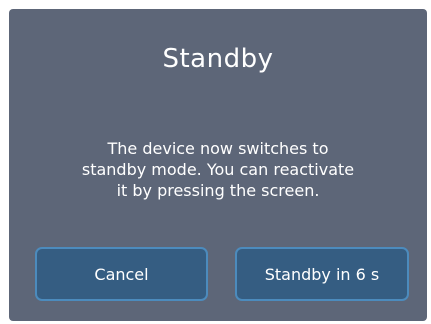 The height and width of the screenshot is (324, 431). I want to click on message-line: The device now switches to, so click(218, 148).